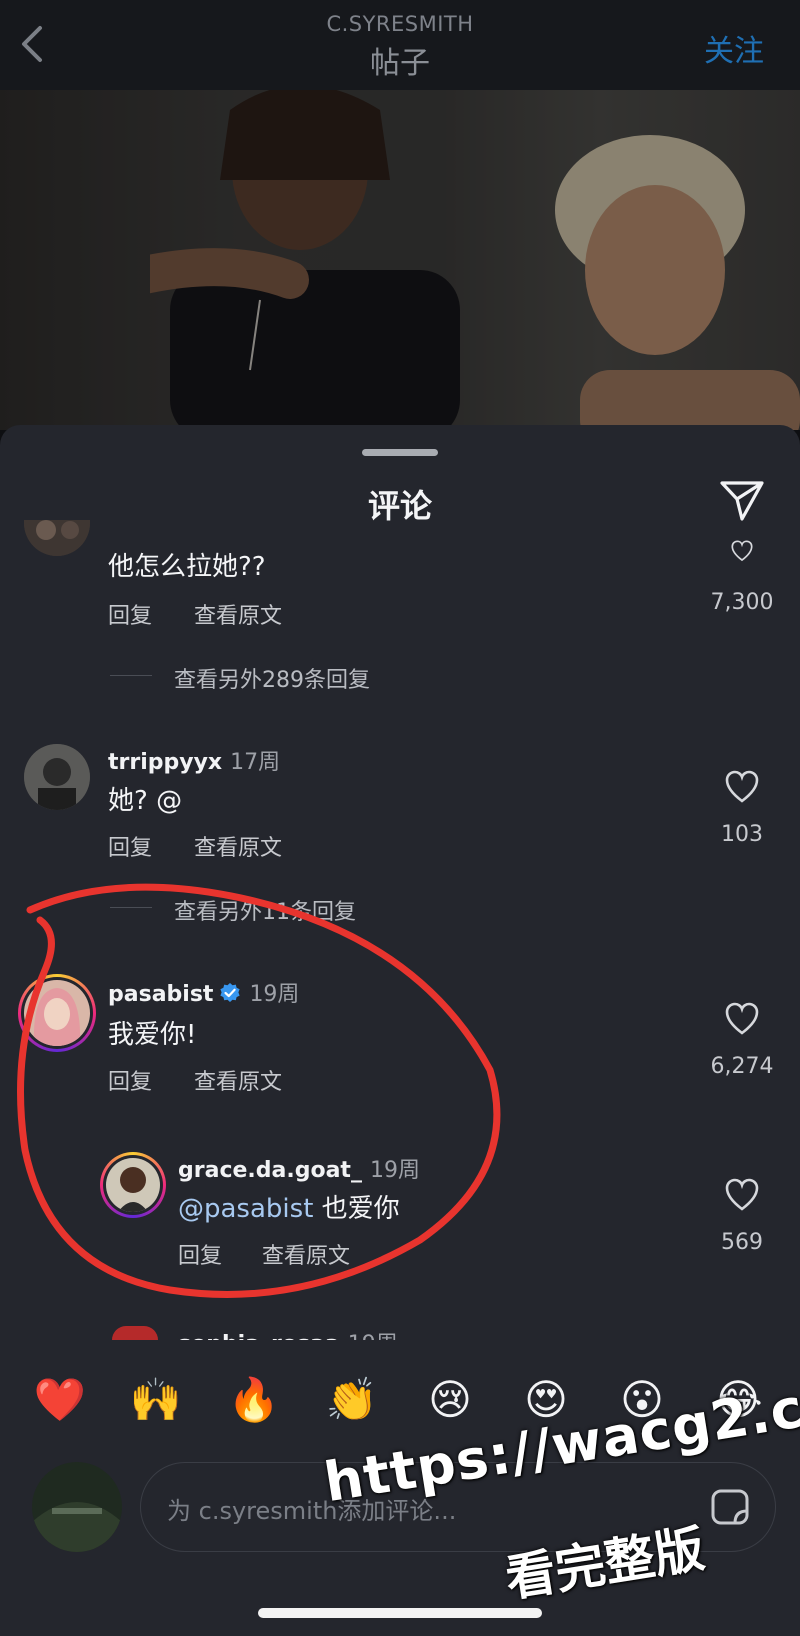  What do you see at coordinates (742, 834) in the screenshot?
I see `like-count: 103` at bounding box center [742, 834].